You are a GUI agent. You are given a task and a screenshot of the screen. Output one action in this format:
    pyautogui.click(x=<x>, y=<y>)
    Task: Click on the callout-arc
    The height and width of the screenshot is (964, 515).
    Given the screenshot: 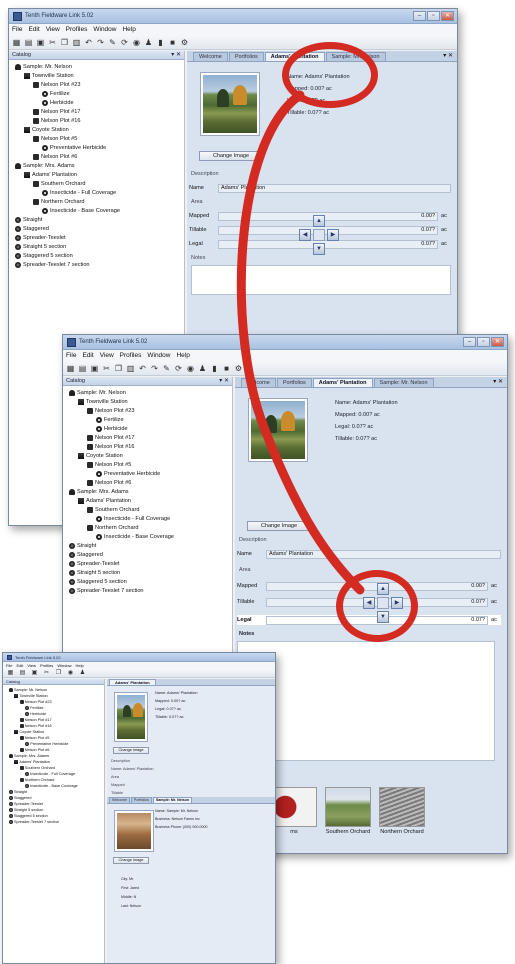 What is the action you would take?
    pyautogui.click(x=300, y=342)
    